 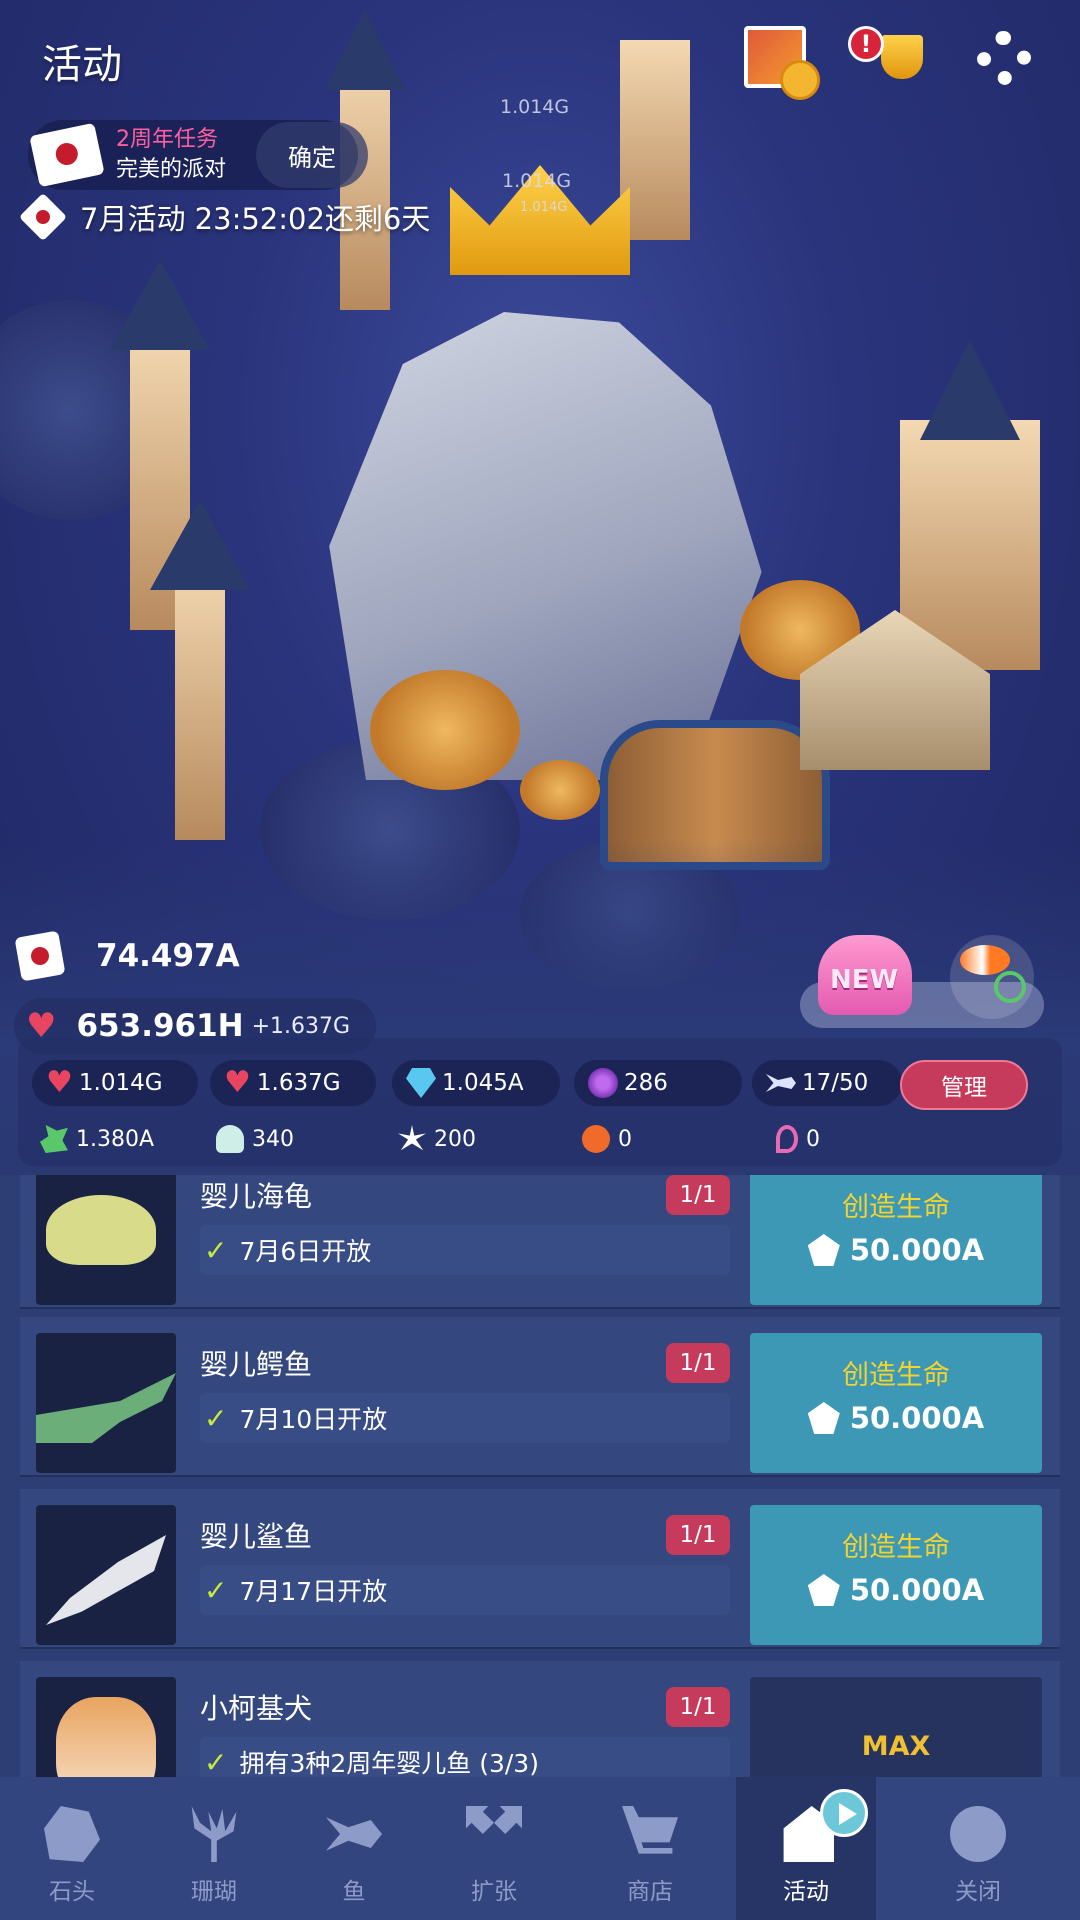 I want to click on nav-label: 活动, so click(x=806, y=1892).